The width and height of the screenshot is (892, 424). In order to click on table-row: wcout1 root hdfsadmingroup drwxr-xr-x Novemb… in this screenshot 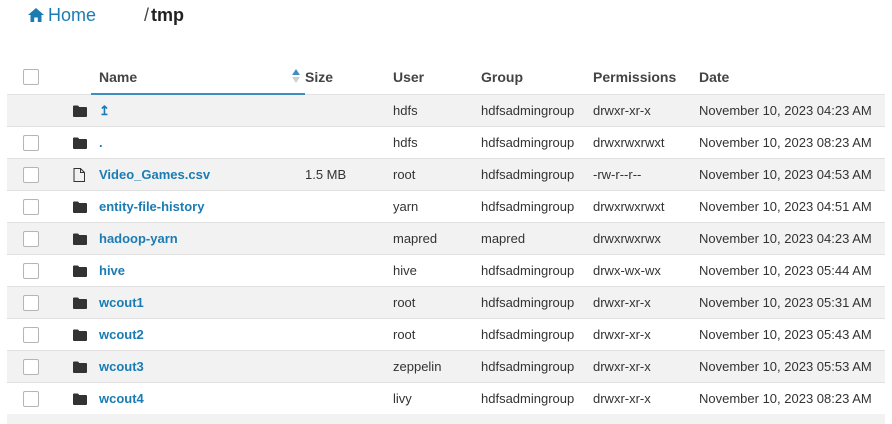, I will do `click(446, 302)`.